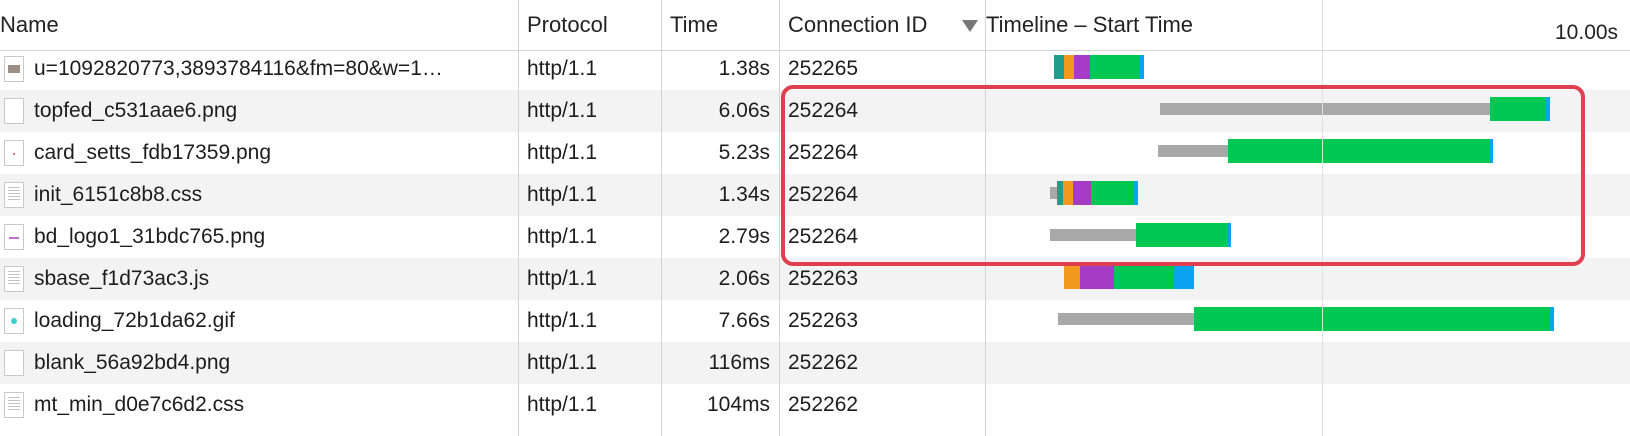  I want to click on table-row: sbase_f1d73ac3.js http/1.1 2.06s 252263, so click(815, 279).